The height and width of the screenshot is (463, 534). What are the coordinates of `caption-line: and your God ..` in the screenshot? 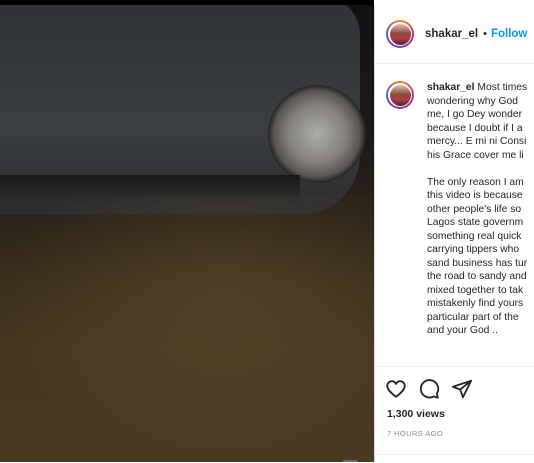 It's located at (462, 330).